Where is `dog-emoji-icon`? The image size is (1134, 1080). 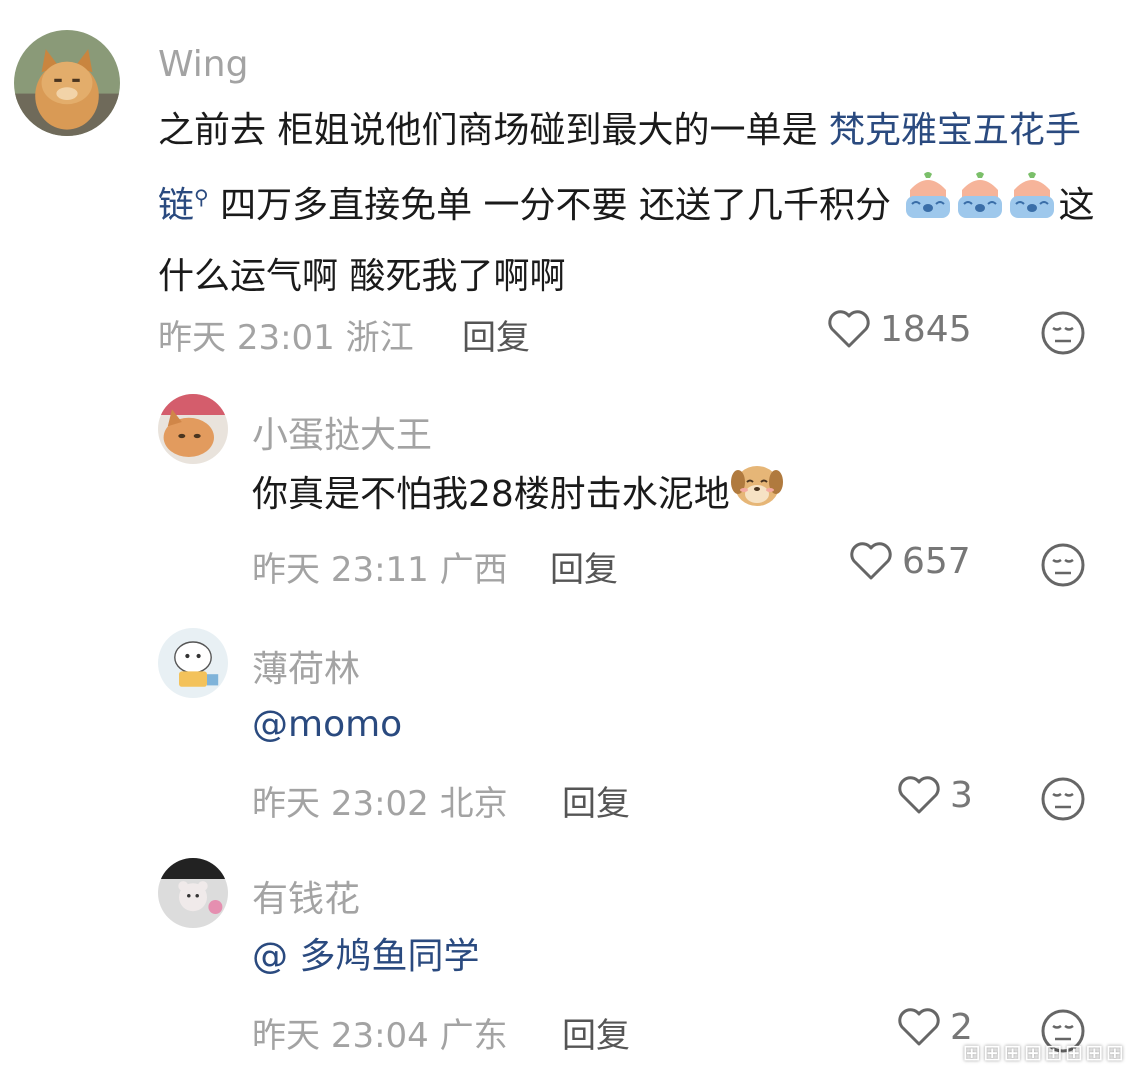 dog-emoji-icon is located at coordinates (757, 496).